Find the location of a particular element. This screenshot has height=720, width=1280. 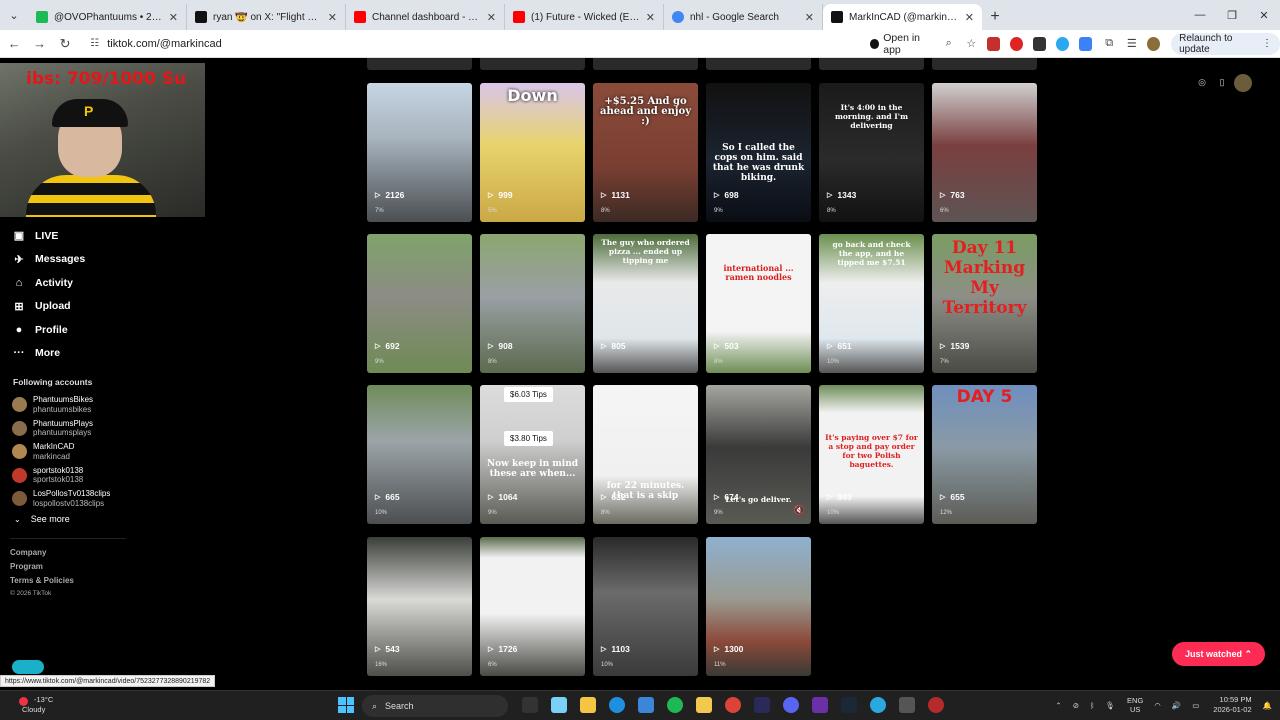

volume-icon: 🔊 is located at coordinates (1176, 705).